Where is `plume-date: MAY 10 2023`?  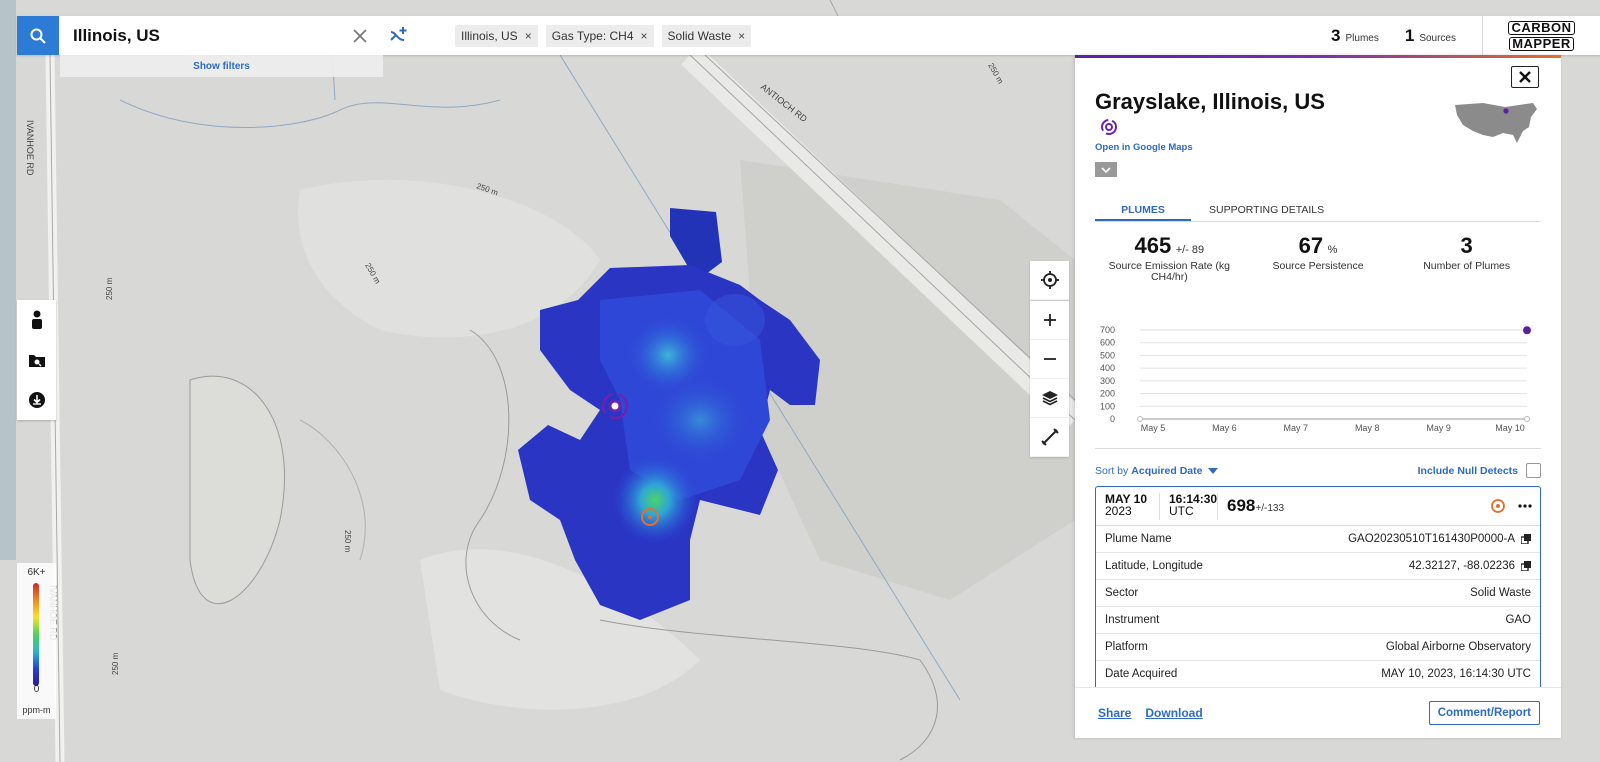
plume-date: MAY 10 2023 is located at coordinates (1128, 506).